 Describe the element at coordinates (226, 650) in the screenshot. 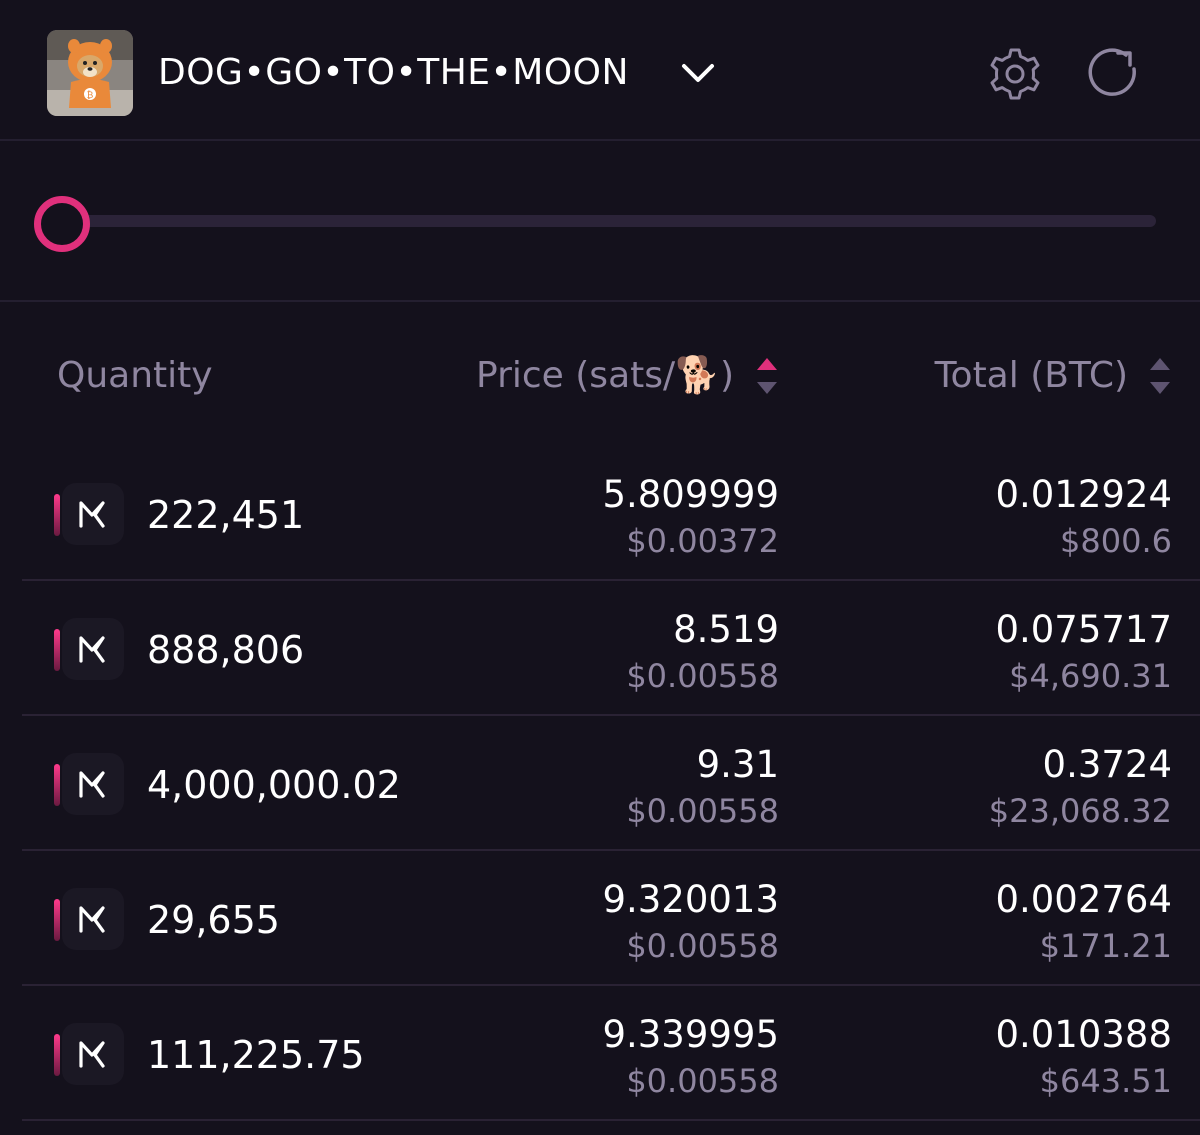

I see `row-quantity: 888,806` at that location.